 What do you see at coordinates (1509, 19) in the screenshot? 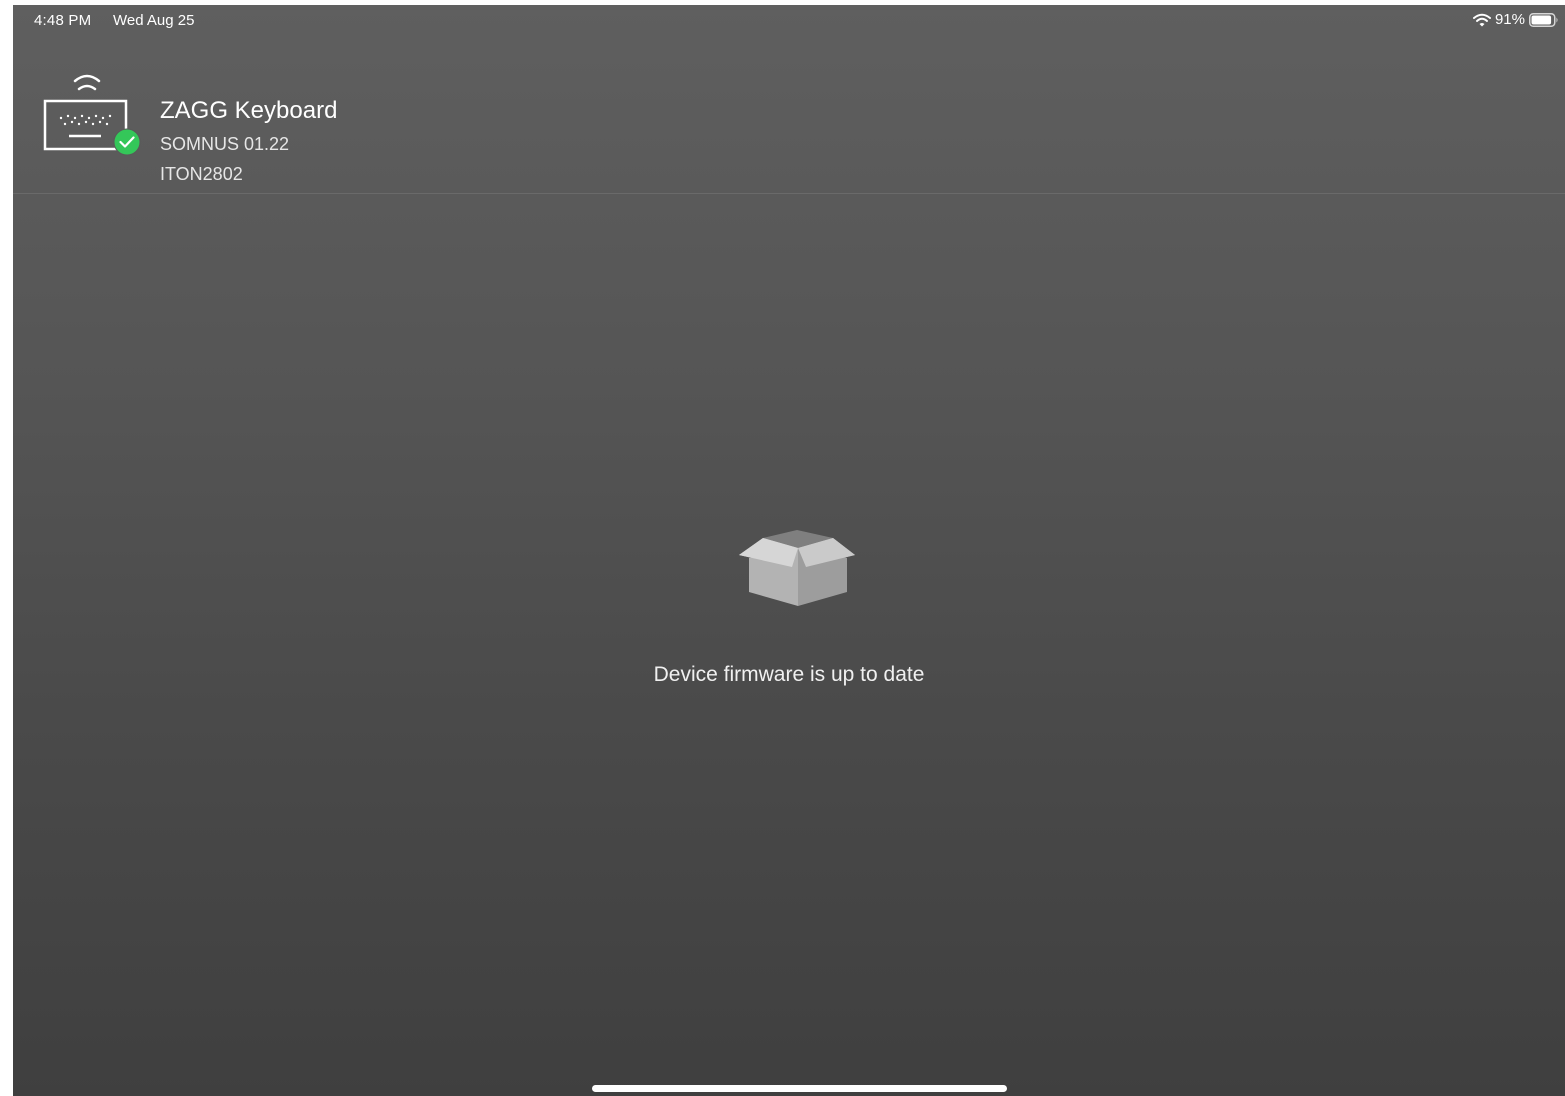
I see `battery-percent: 91%` at bounding box center [1509, 19].